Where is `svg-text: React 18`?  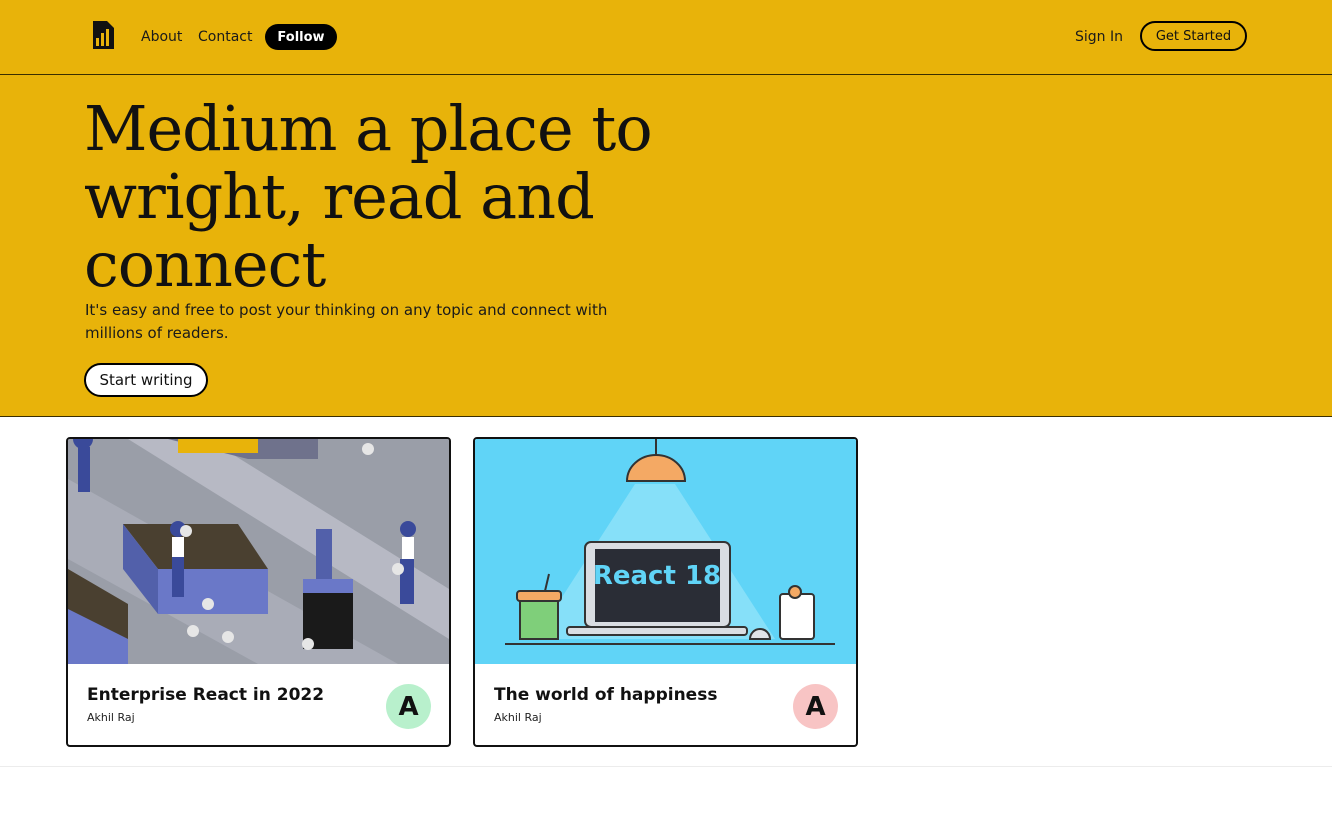
svg-text: React 18 is located at coordinates (657, 576).